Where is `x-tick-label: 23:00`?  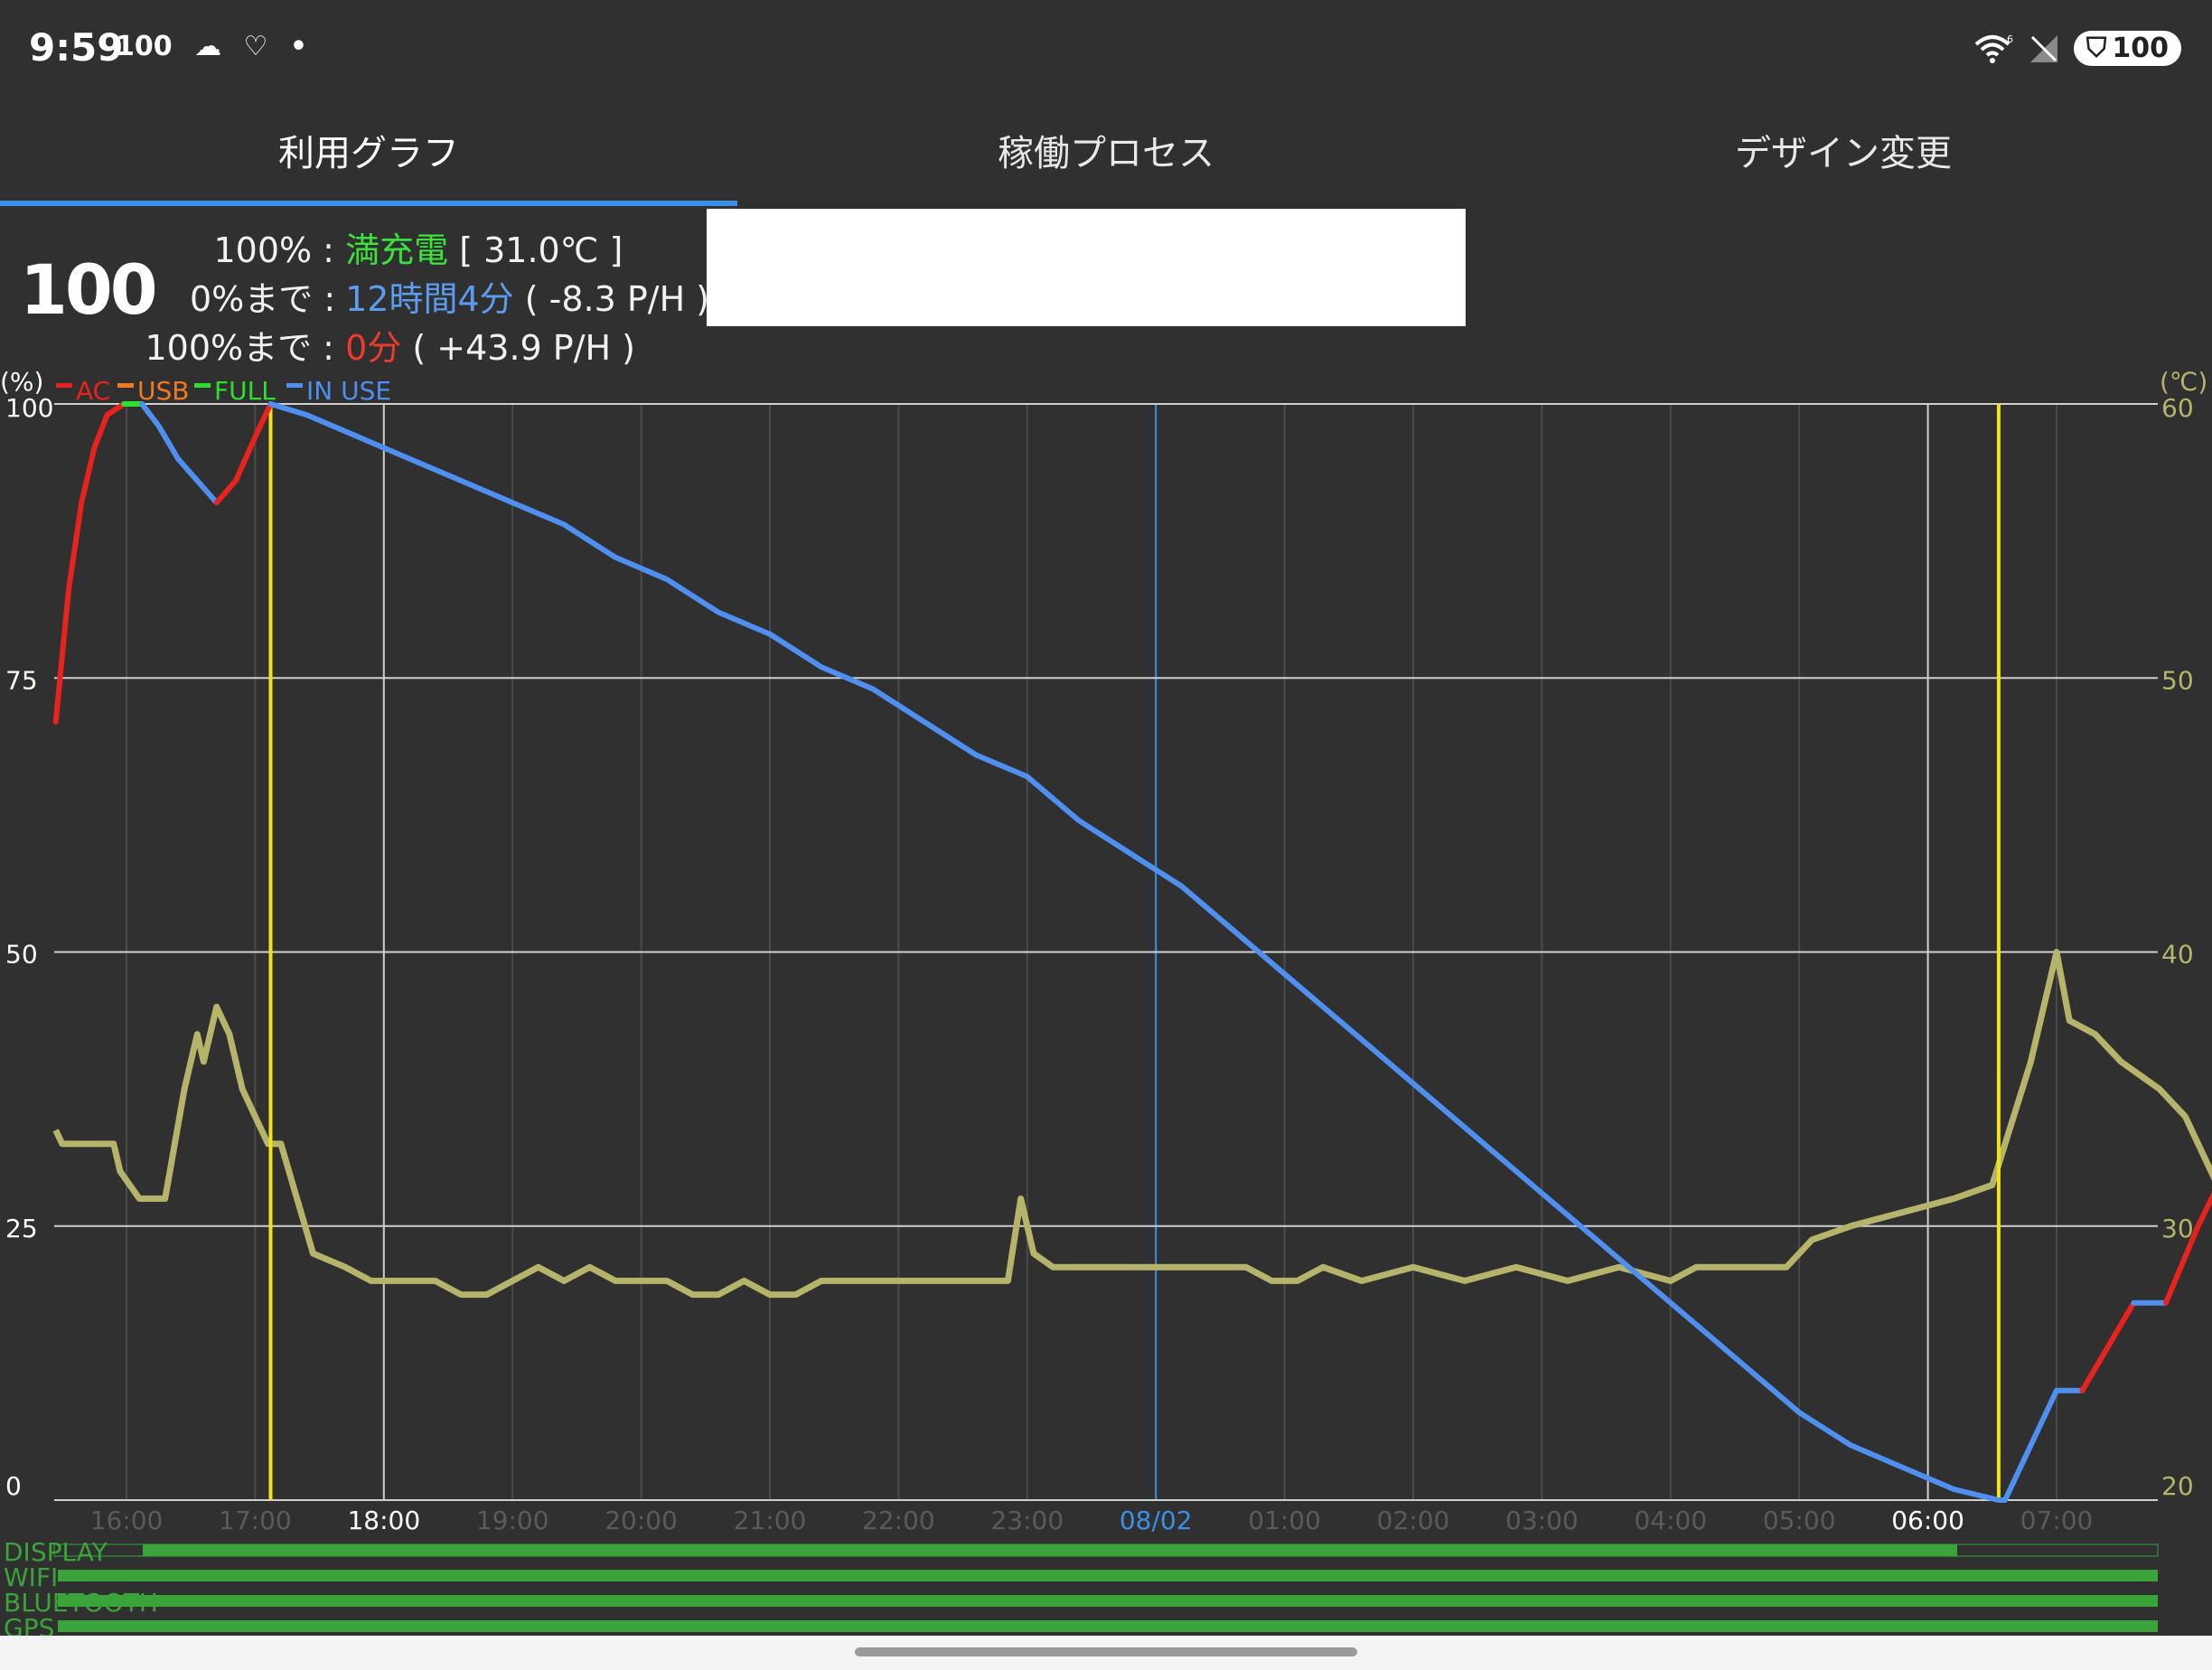
x-tick-label: 23:00 is located at coordinates (1027, 1520).